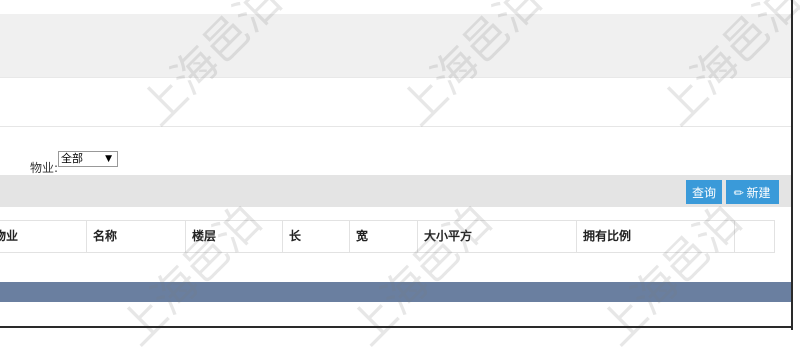 This screenshot has width=800, height=357. Describe the element at coordinates (135, 236) in the screenshot. I see `column-header-name: 名称` at that location.